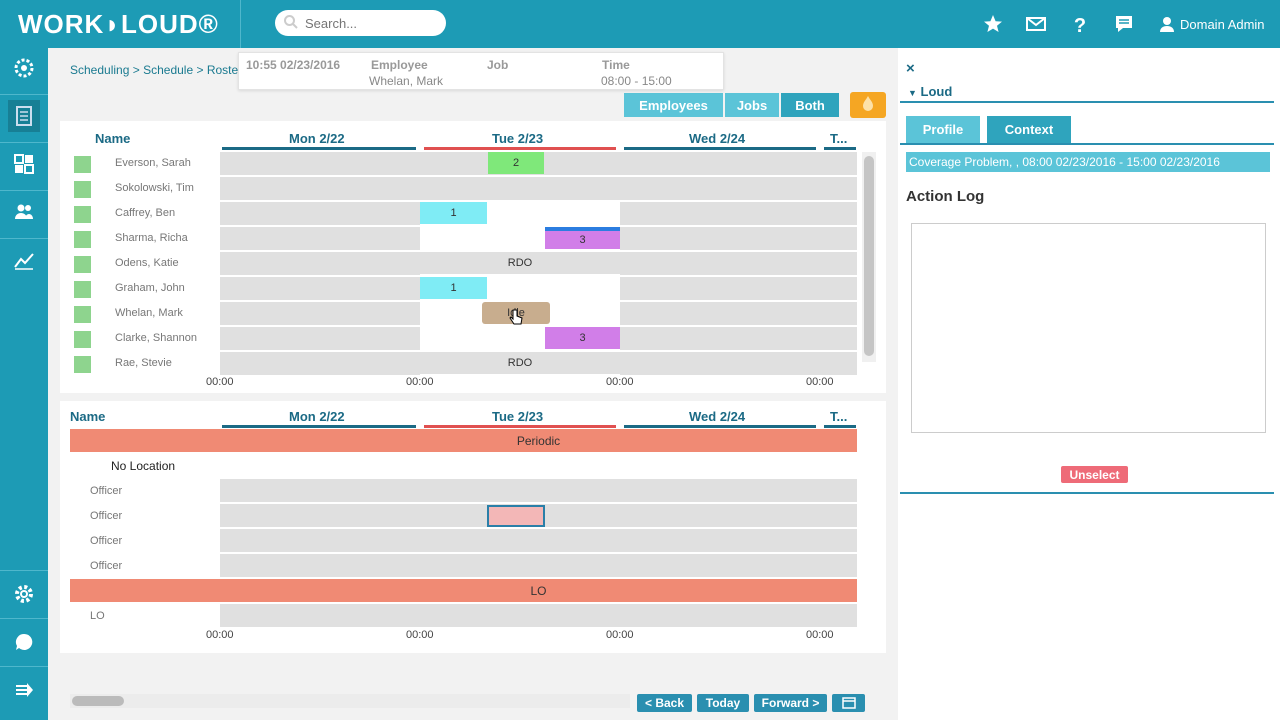 The height and width of the screenshot is (720, 1280). What do you see at coordinates (222, 70) in the screenshot?
I see `breadcrumb-roster: Roste` at bounding box center [222, 70].